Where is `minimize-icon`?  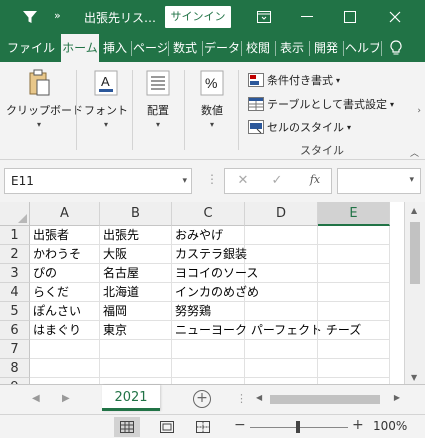
minimize-icon is located at coordinates (307, 17).